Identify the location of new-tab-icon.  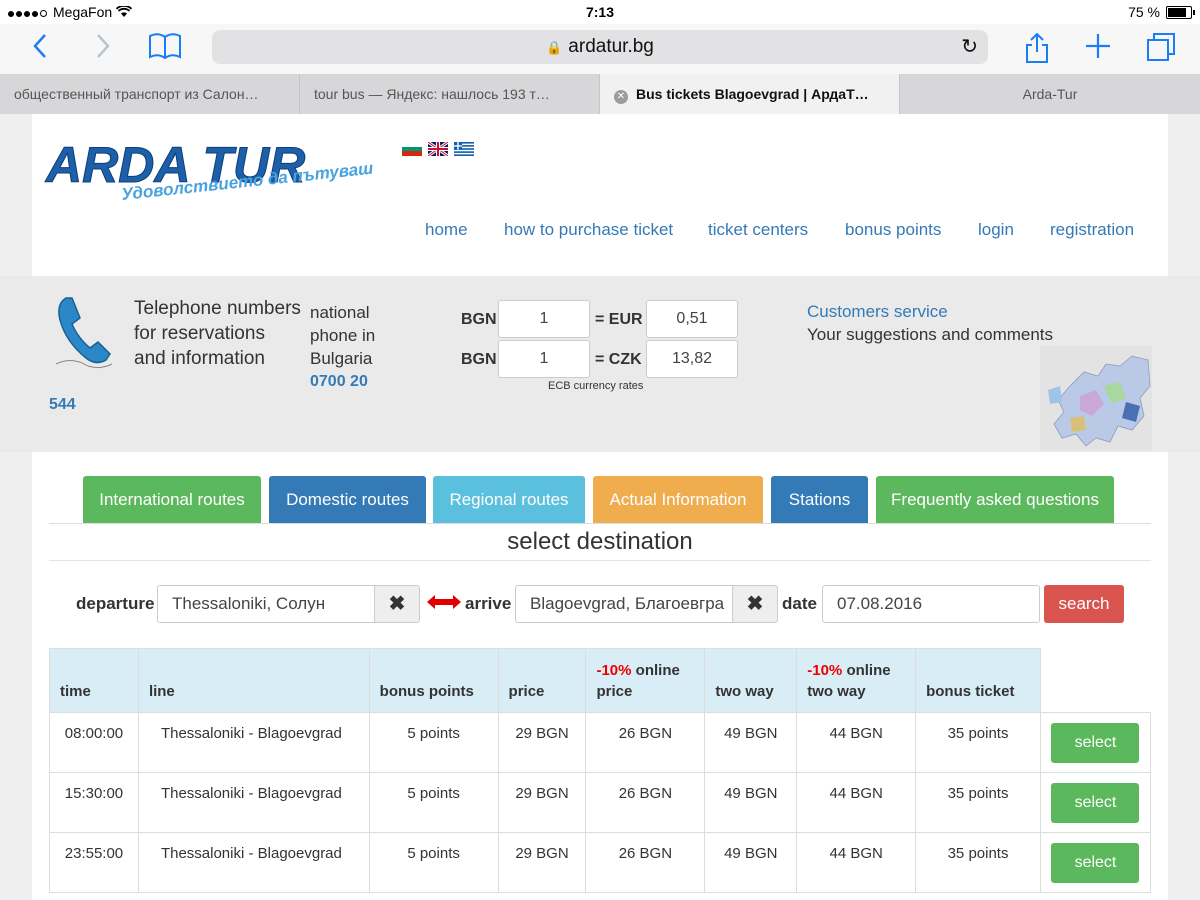
(1098, 49).